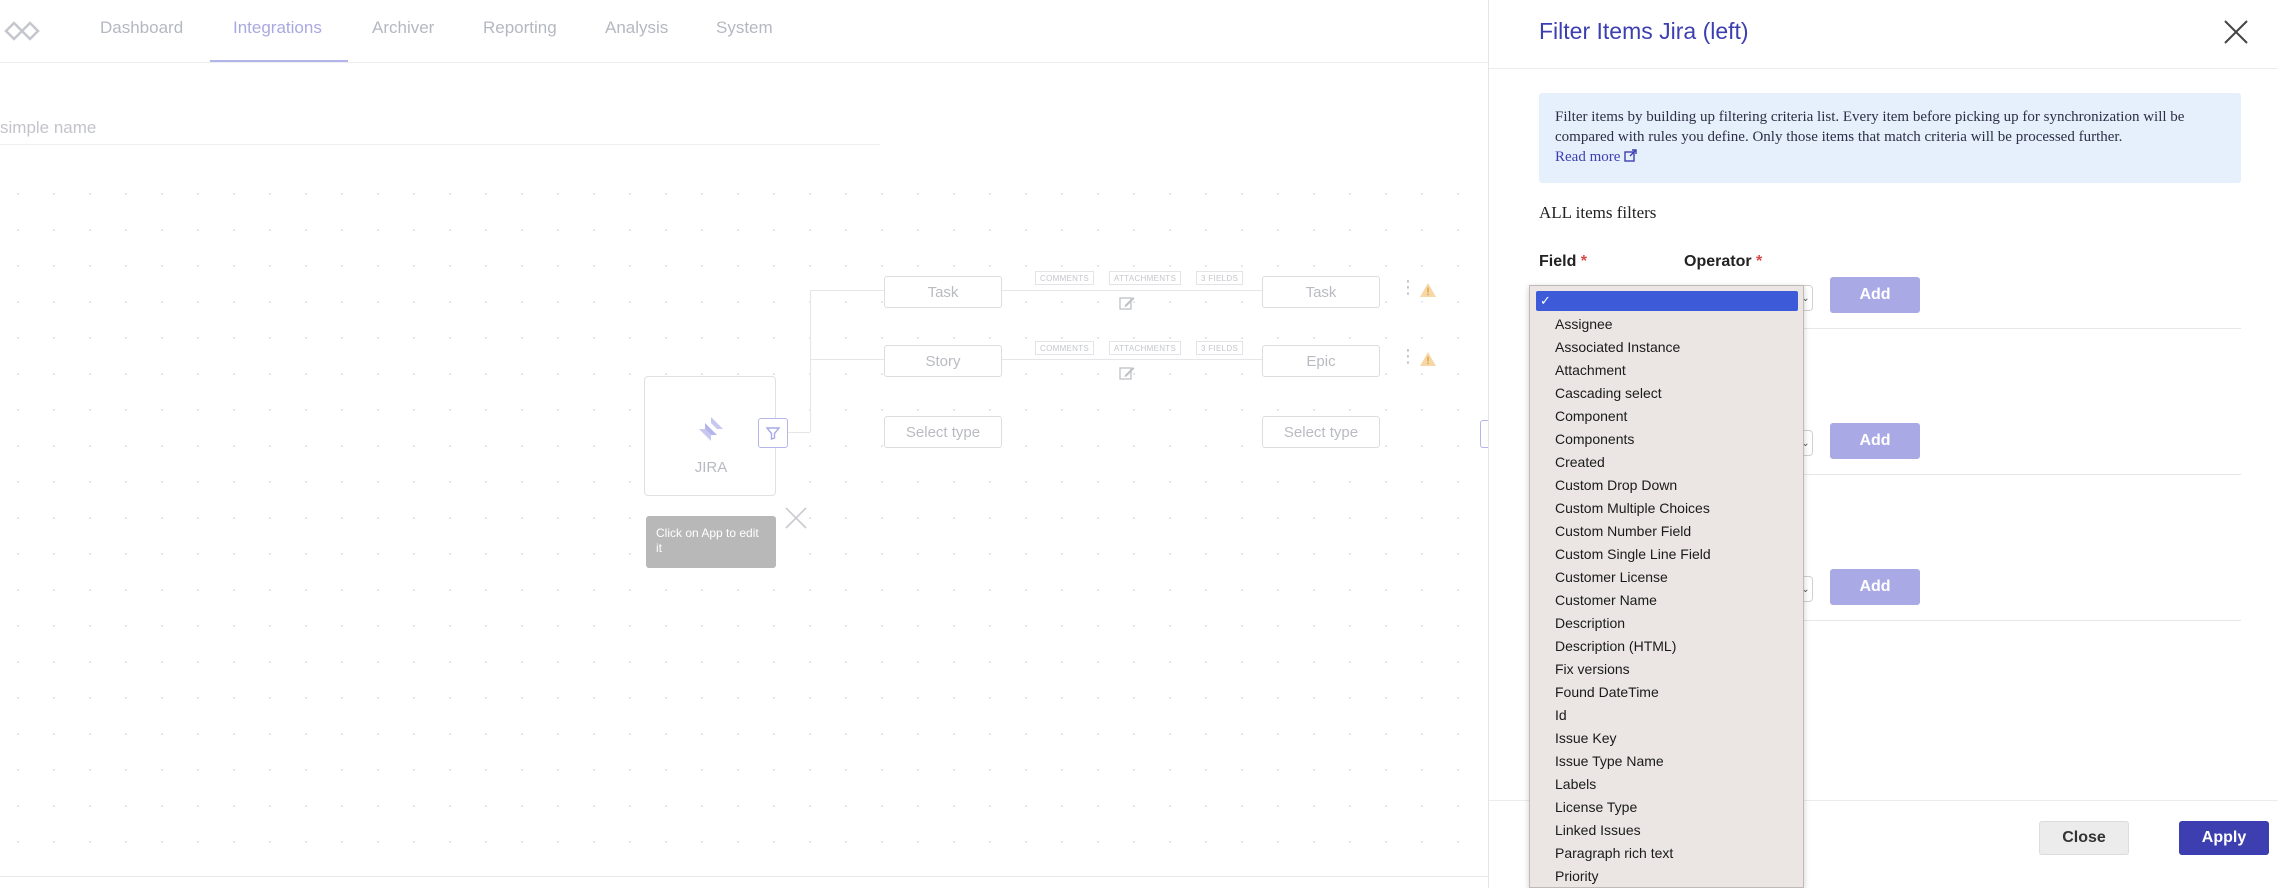 This screenshot has height=888, width=2278. Describe the element at coordinates (403, 28) in the screenshot. I see `nav-archiver: Archiver` at that location.